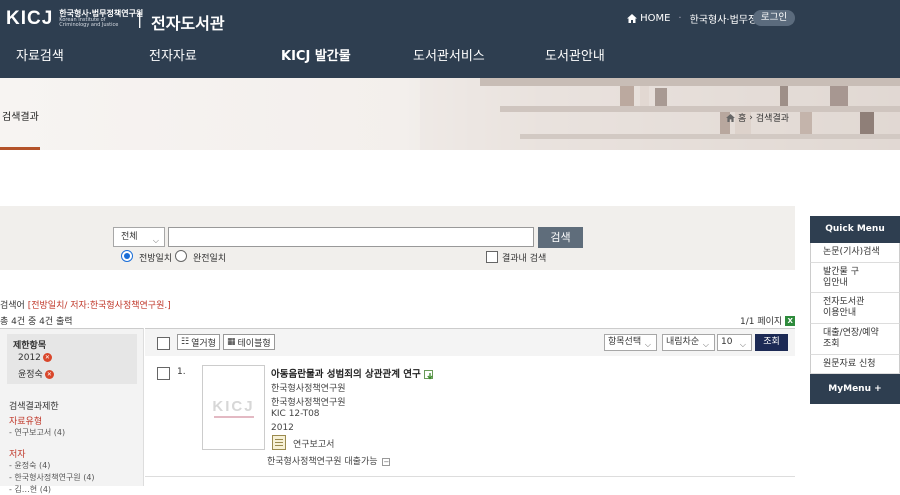 The height and width of the screenshot is (495, 900). Describe the element at coordinates (156, 259) in the screenshot. I see `radio-front-match-label: 전방일치` at that location.